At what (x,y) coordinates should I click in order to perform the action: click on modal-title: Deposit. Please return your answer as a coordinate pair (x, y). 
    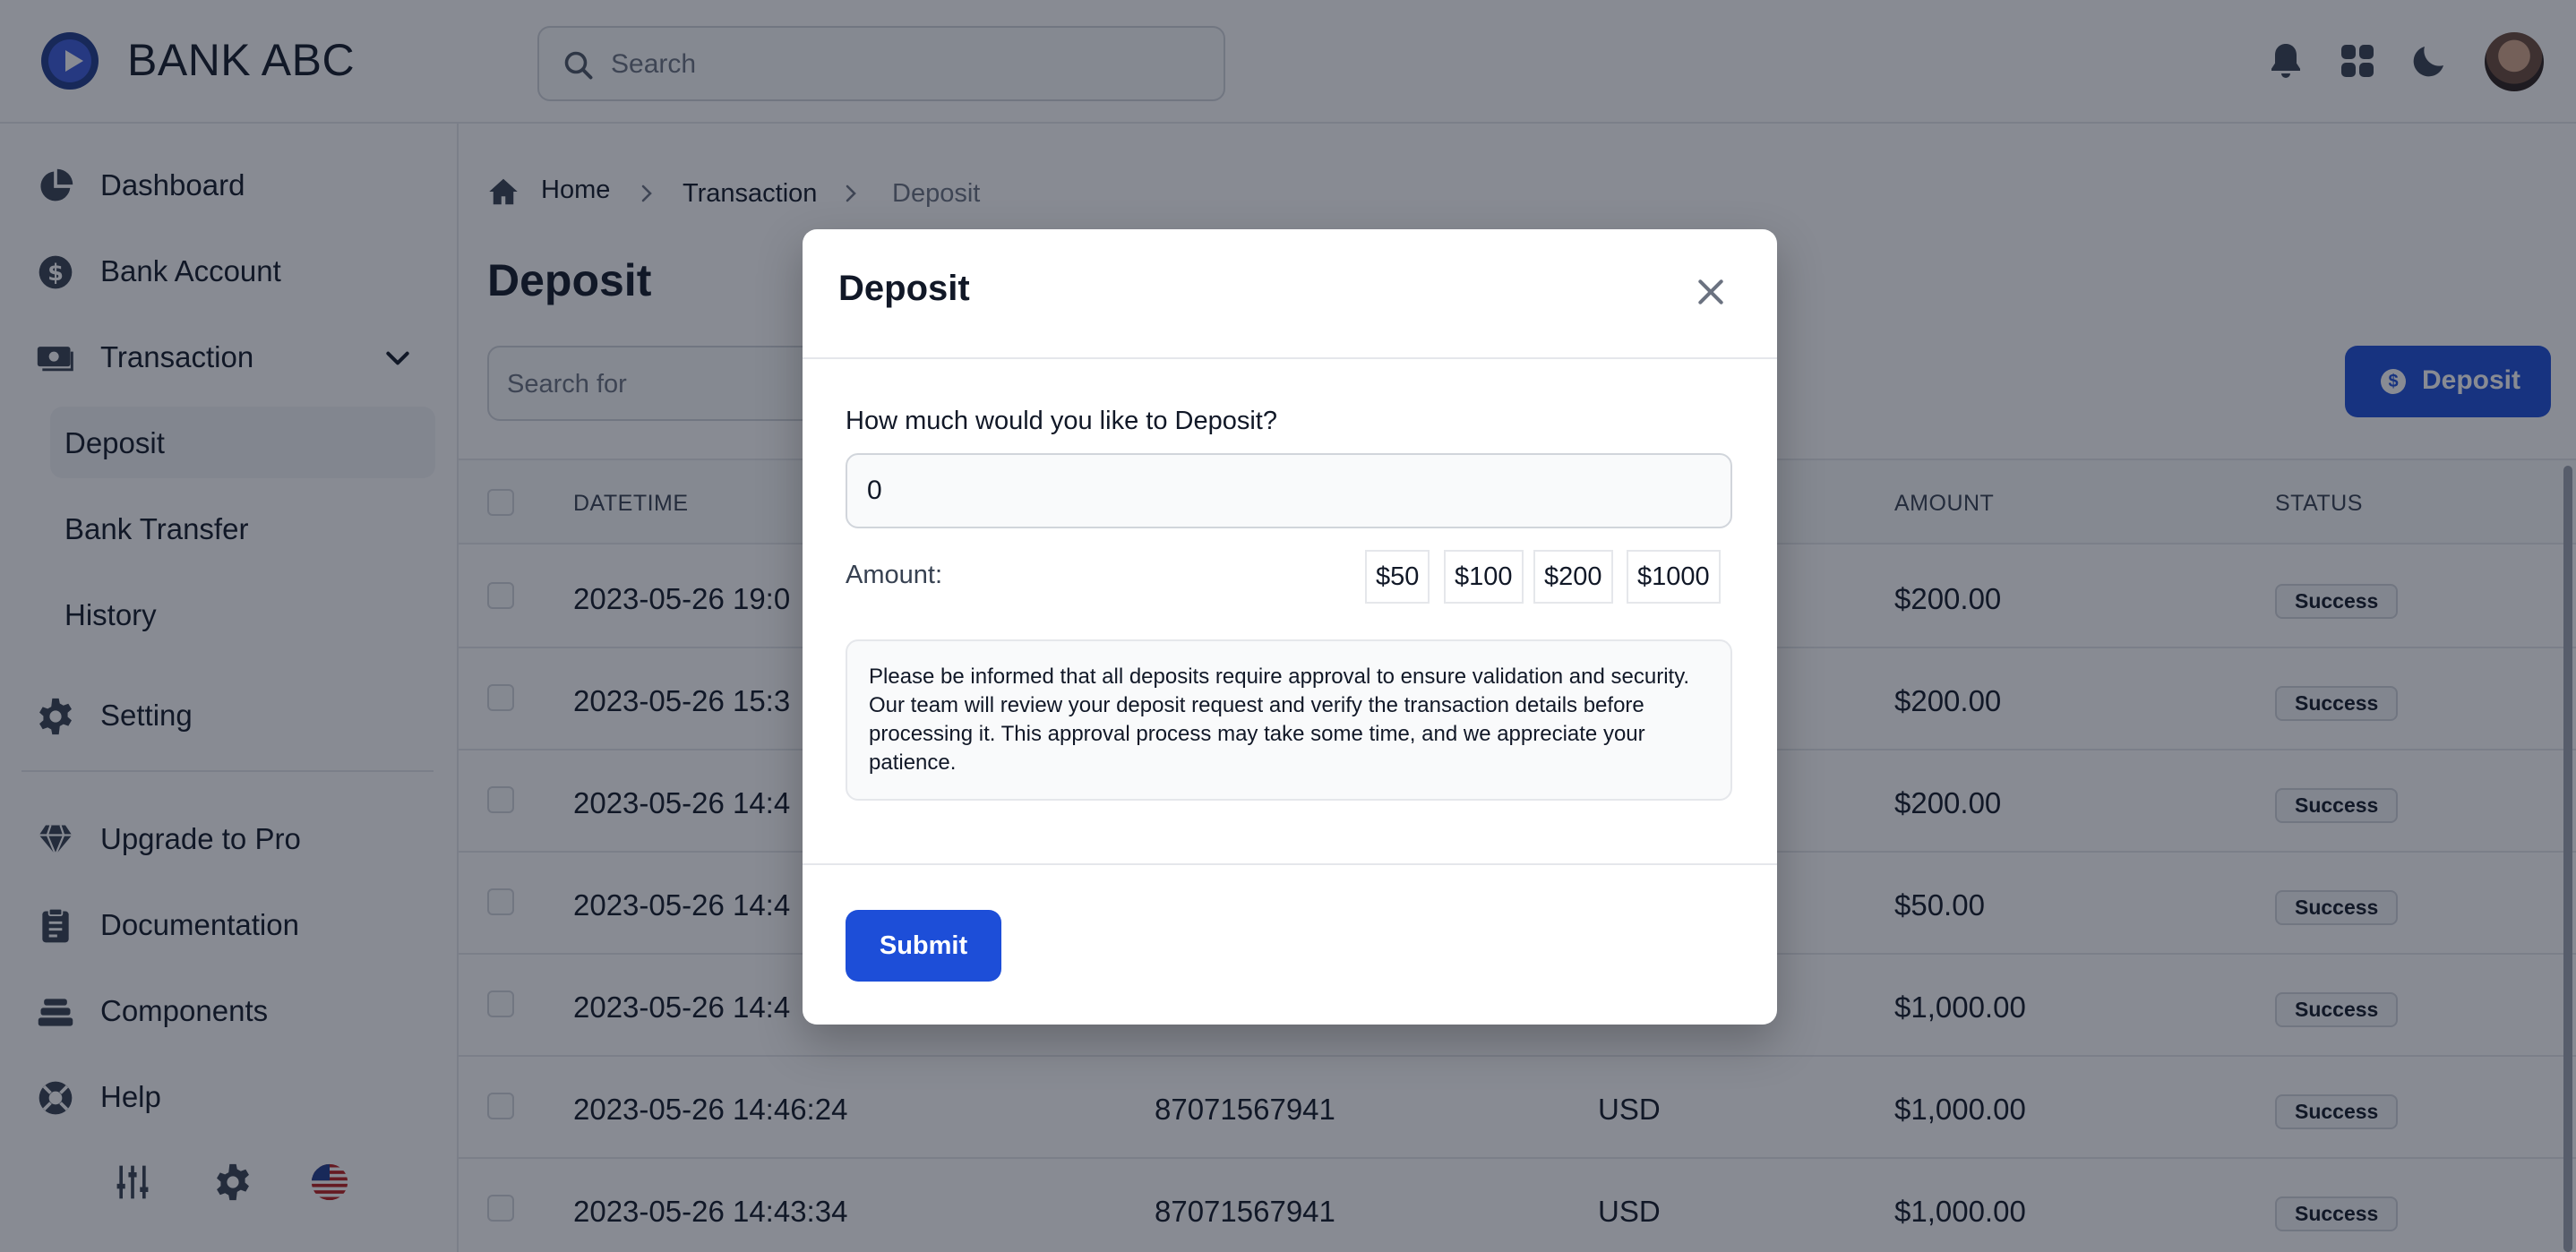
    Looking at the image, I should click on (904, 288).